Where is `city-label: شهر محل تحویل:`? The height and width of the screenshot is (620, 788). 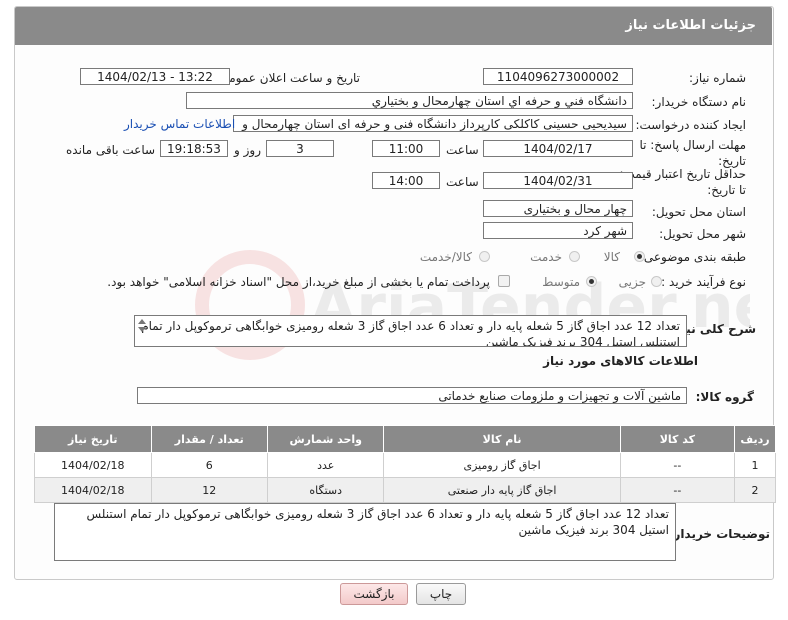 city-label: شهر محل تحویل: is located at coordinates (702, 234).